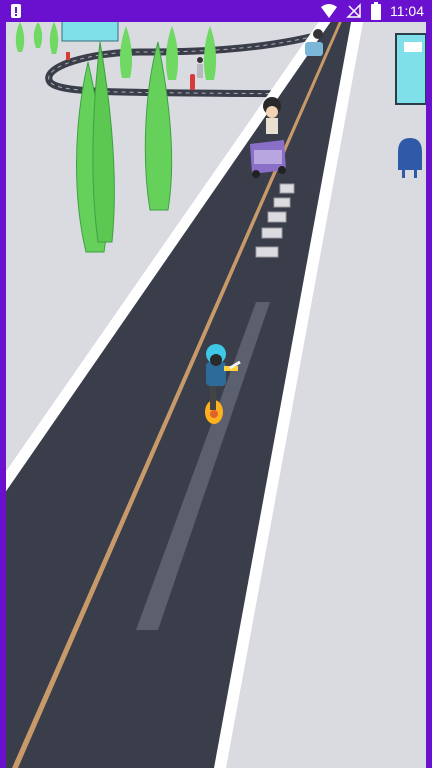 The height and width of the screenshot is (768, 432). What do you see at coordinates (200, 67) in the screenshot?
I see `pedestrian` at bounding box center [200, 67].